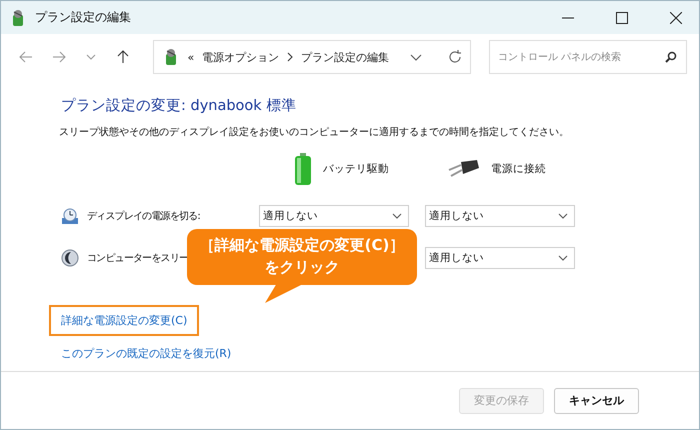 Image resolution: width=700 pixels, height=430 pixels. Describe the element at coordinates (290, 57) in the screenshot. I see `chevron-right-icon` at that location.